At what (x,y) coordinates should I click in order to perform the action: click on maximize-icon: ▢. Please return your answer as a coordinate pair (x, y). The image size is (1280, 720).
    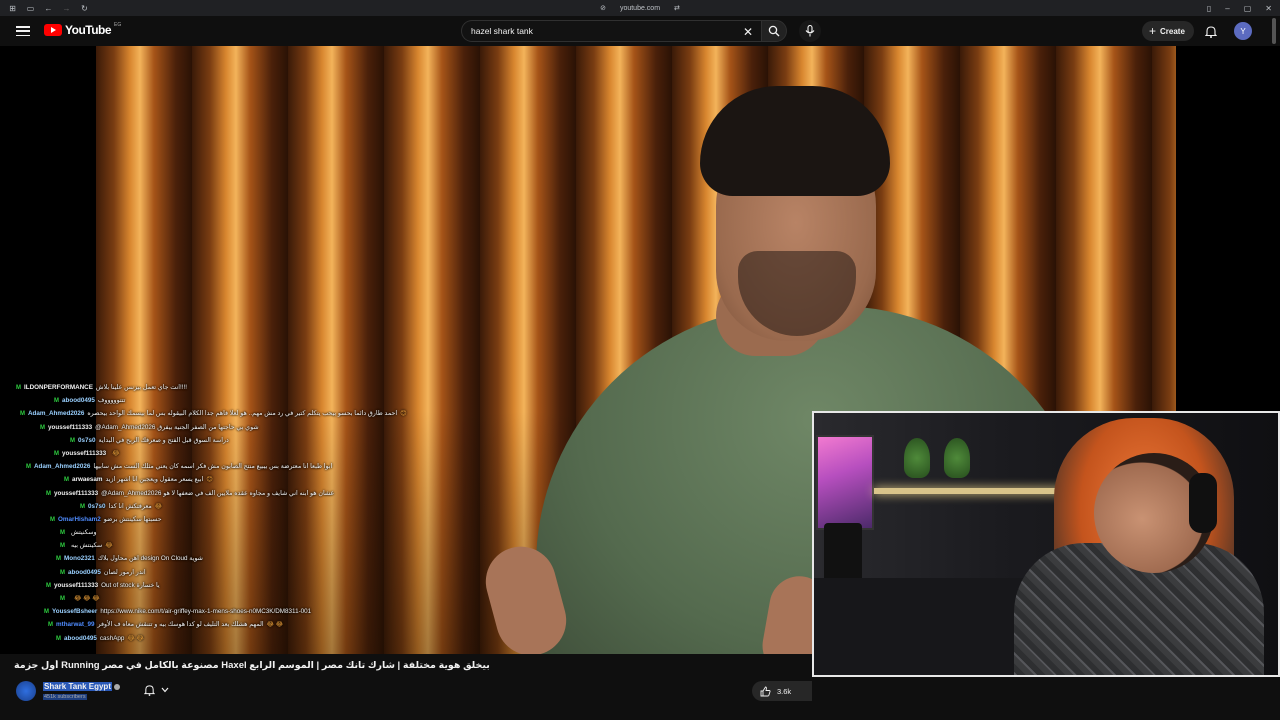
    Looking at the image, I should click on (1248, 8).